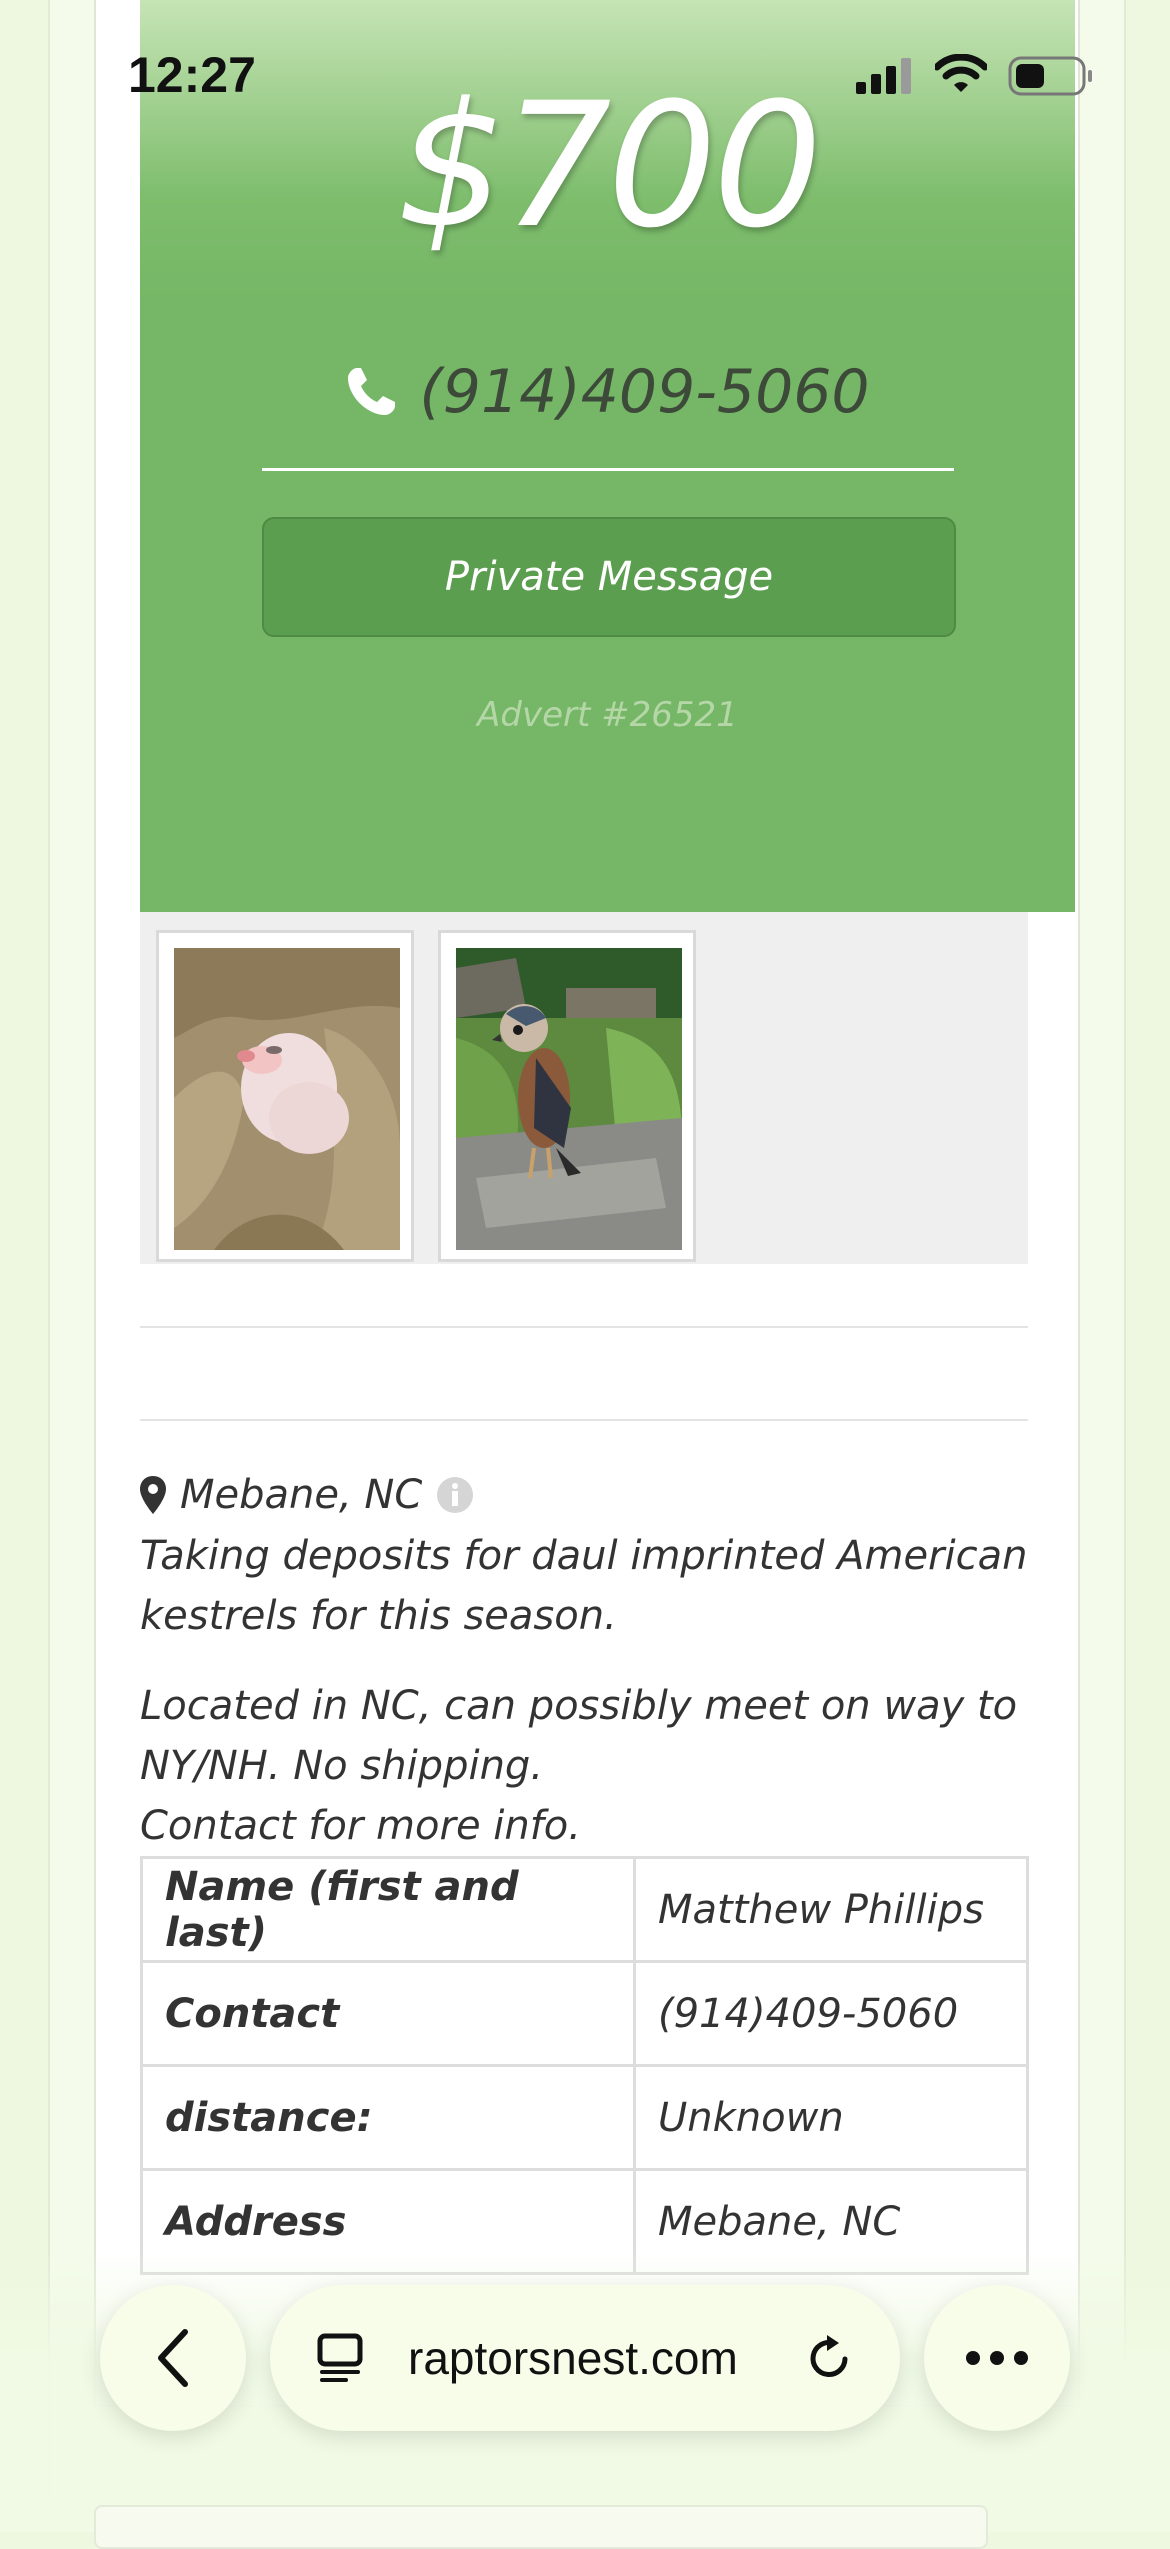 This screenshot has height=2549, width=1170. What do you see at coordinates (573, 2358) in the screenshot?
I see `url-text: raptorsnest.com` at bounding box center [573, 2358].